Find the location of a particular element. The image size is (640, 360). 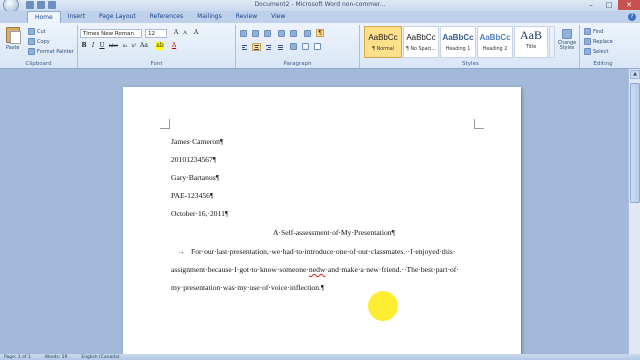

grow-font-icon: A is located at coordinates (176, 33).